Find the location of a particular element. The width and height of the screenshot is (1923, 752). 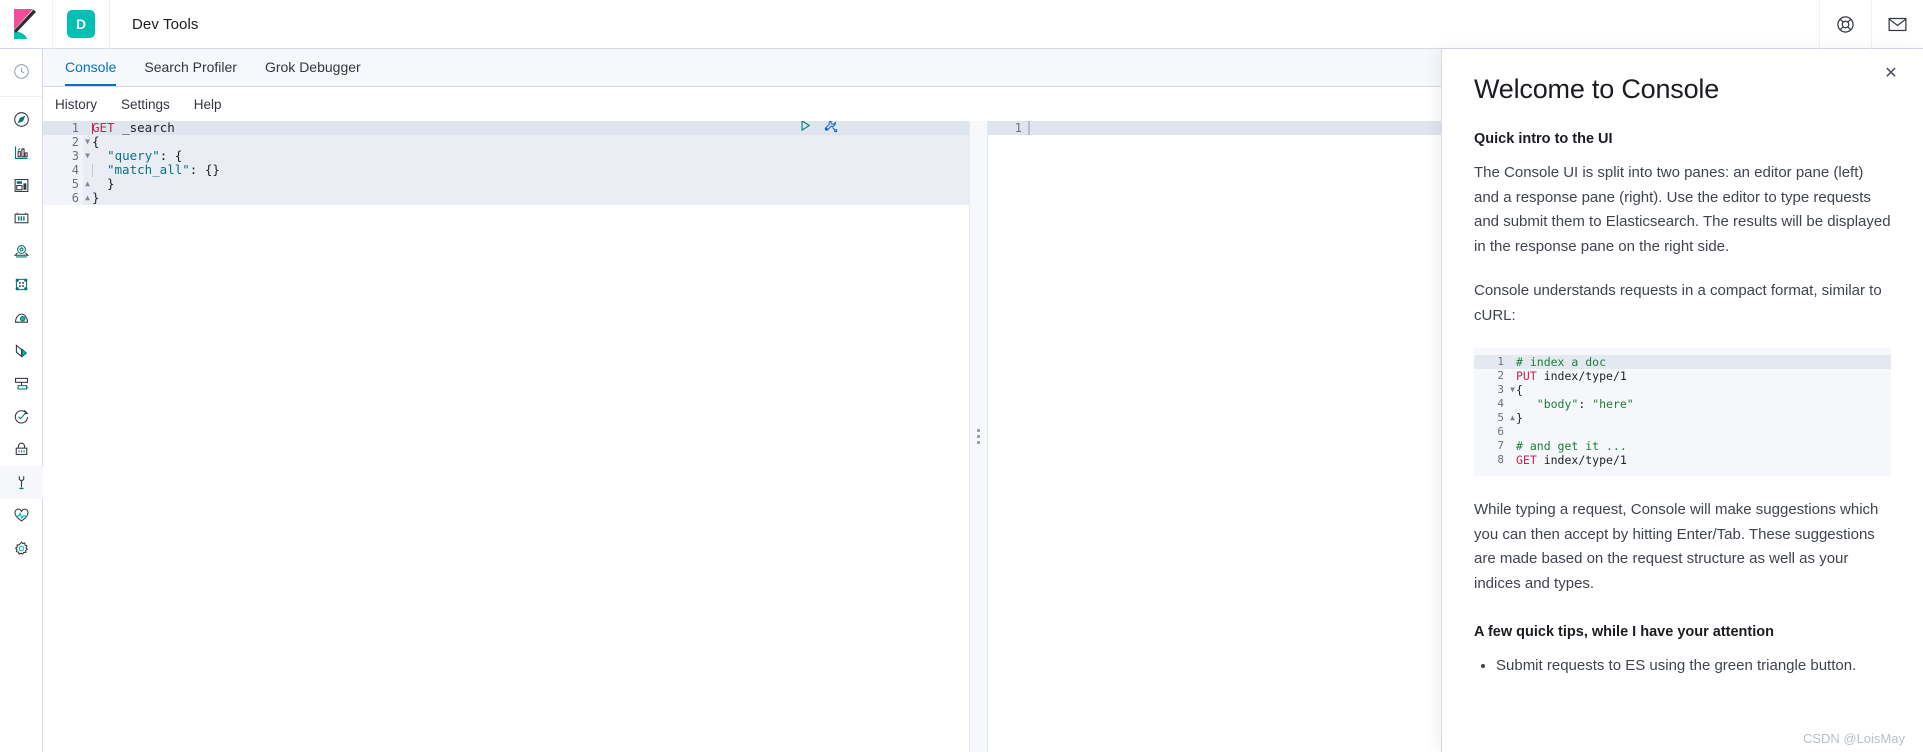

maps-icon is located at coordinates (21, 251).